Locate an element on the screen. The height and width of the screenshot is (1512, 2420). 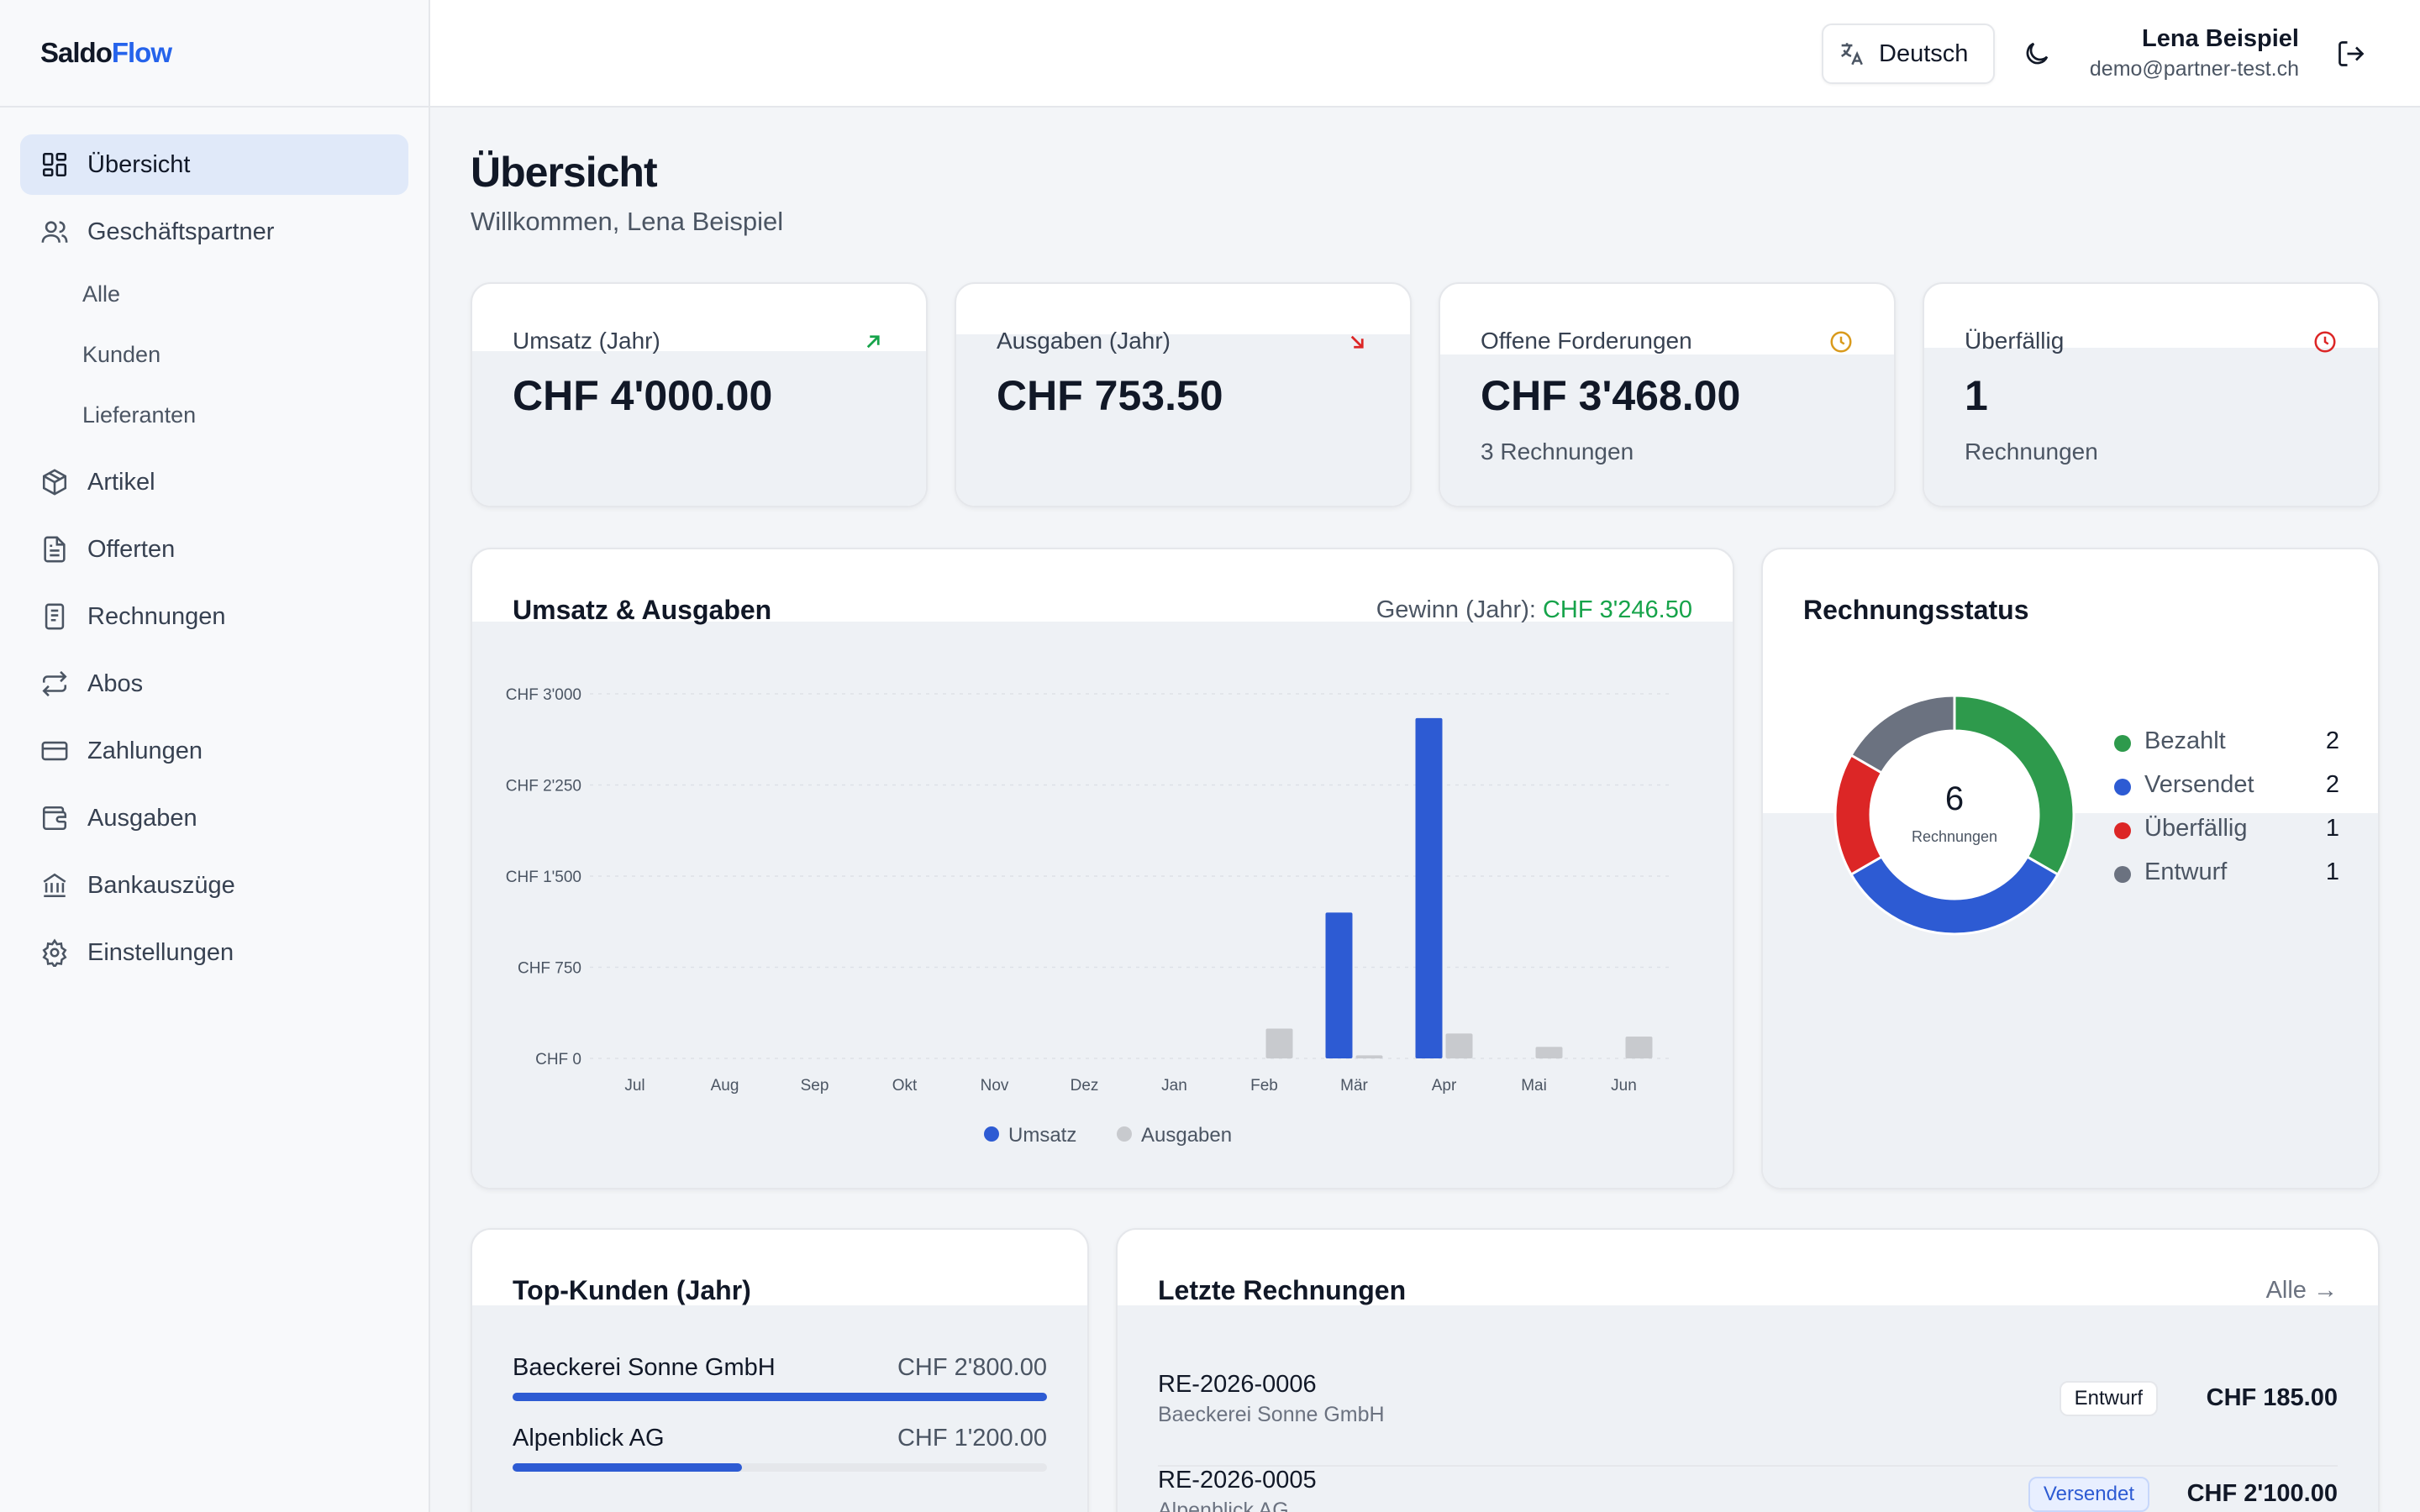
package-icon is located at coordinates (54, 482).